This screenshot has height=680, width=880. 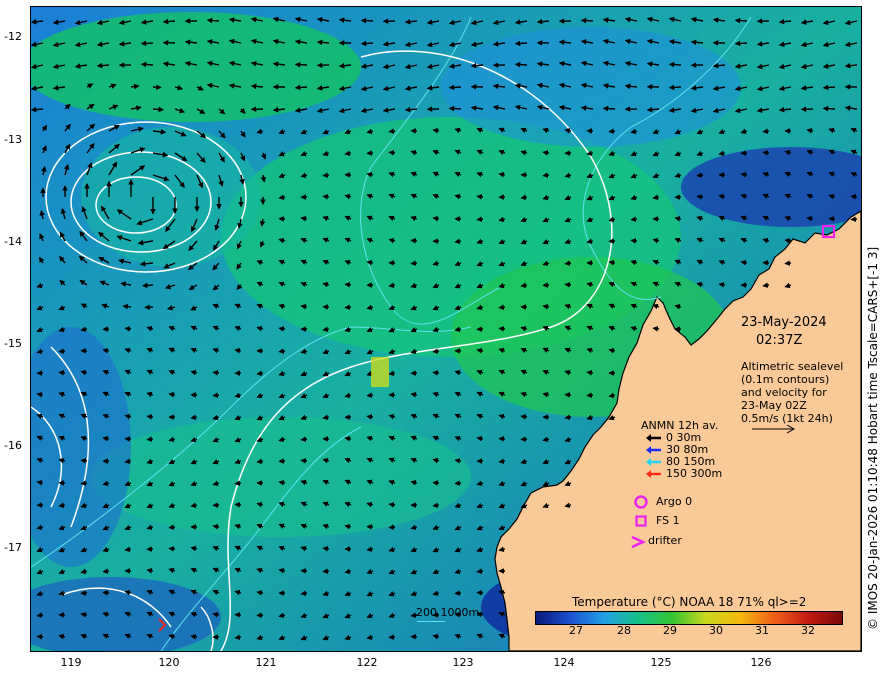 What do you see at coordinates (266, 662) in the screenshot?
I see `lon-tick: 121` at bounding box center [266, 662].